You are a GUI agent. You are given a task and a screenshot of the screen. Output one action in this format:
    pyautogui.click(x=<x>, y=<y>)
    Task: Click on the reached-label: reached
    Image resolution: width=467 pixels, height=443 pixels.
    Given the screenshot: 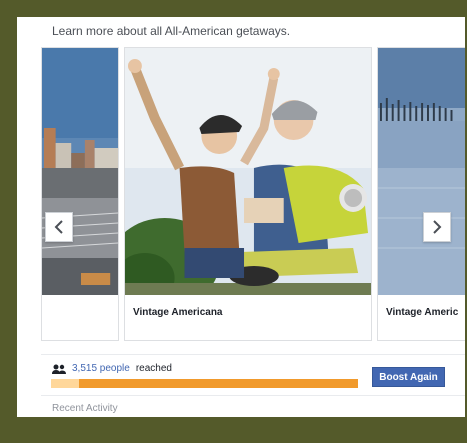 What is the action you would take?
    pyautogui.click(x=153, y=368)
    